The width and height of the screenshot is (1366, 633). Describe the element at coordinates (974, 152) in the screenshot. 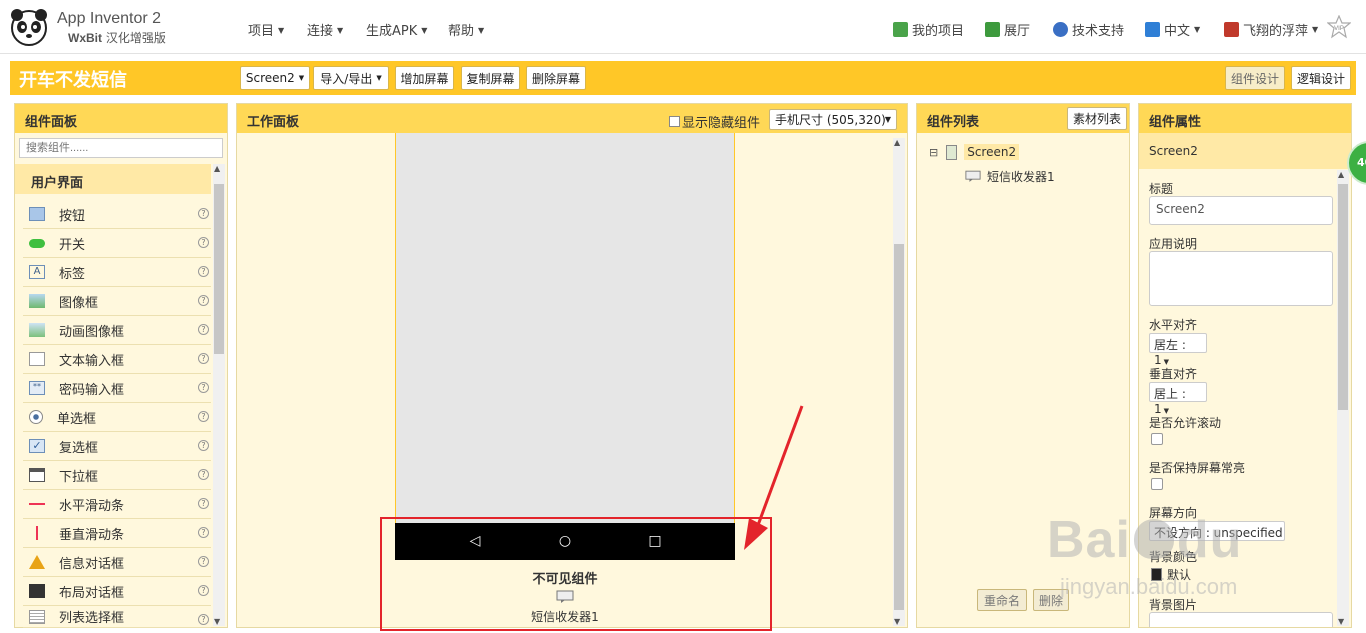

I see `tree-node-screen2: ⊟ Screen2` at that location.